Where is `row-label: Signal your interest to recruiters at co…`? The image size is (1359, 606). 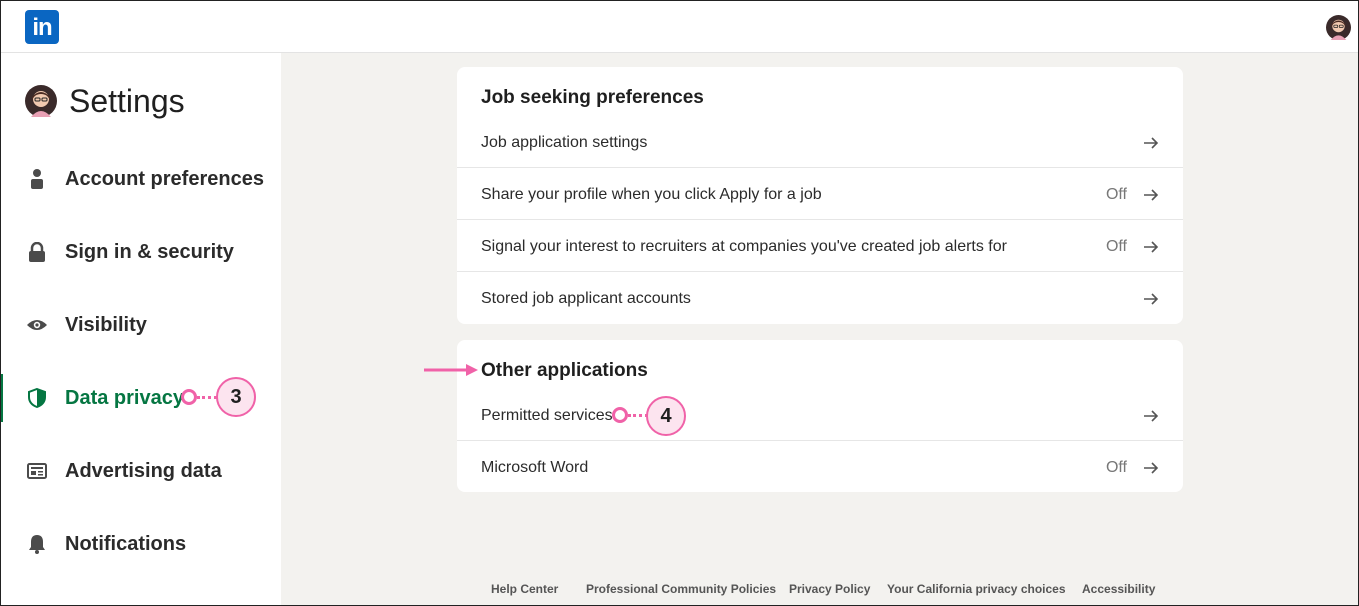
row-label: Signal your interest to recruiters at co… is located at coordinates (744, 246).